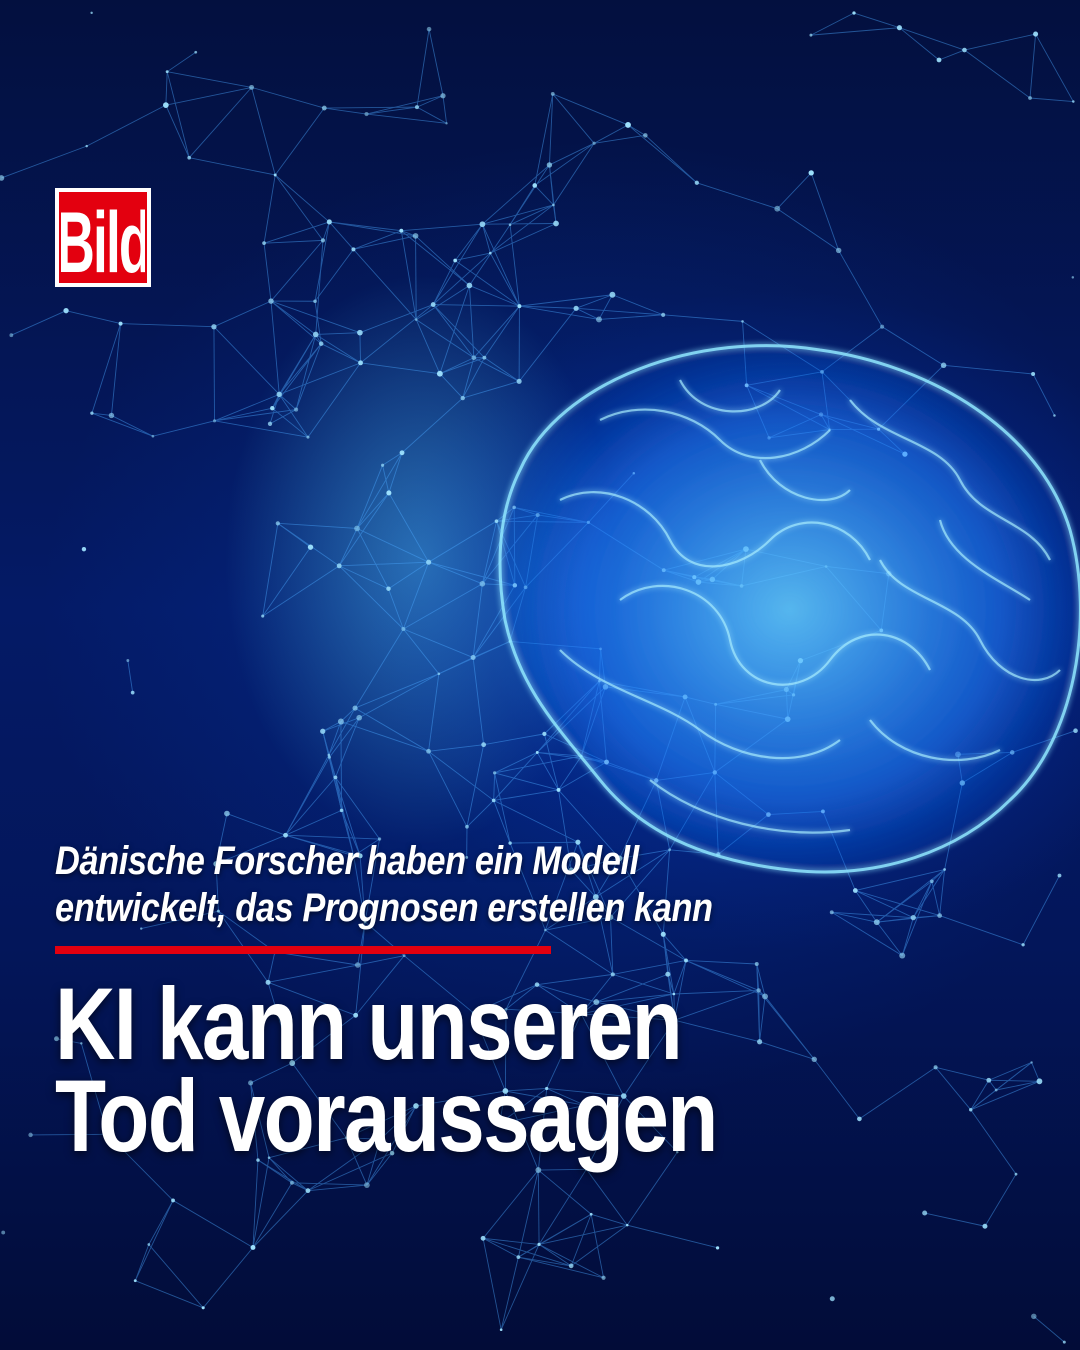 This screenshot has height=1350, width=1080. I want to click on headline-line-2: Tod voraussagen, so click(386, 1116).